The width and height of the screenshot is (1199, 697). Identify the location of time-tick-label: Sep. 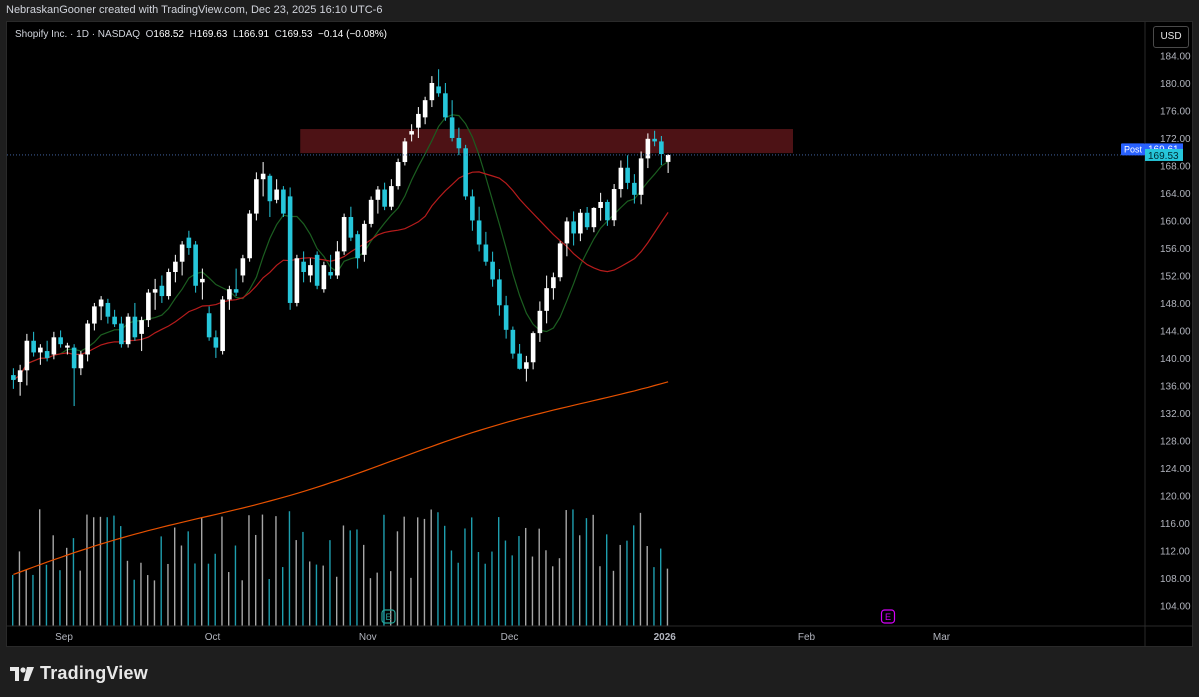
(64, 637).